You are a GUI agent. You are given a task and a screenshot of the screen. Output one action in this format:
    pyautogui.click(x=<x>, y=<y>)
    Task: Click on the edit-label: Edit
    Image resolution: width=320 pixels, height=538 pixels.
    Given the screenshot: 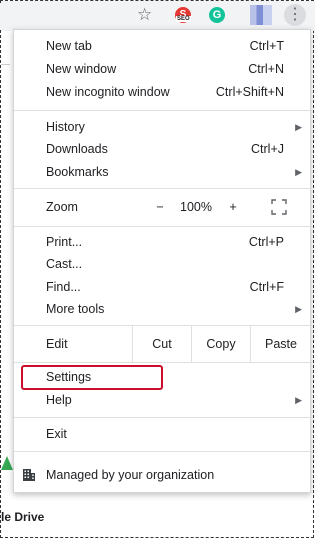 What is the action you would take?
    pyautogui.click(x=57, y=344)
    